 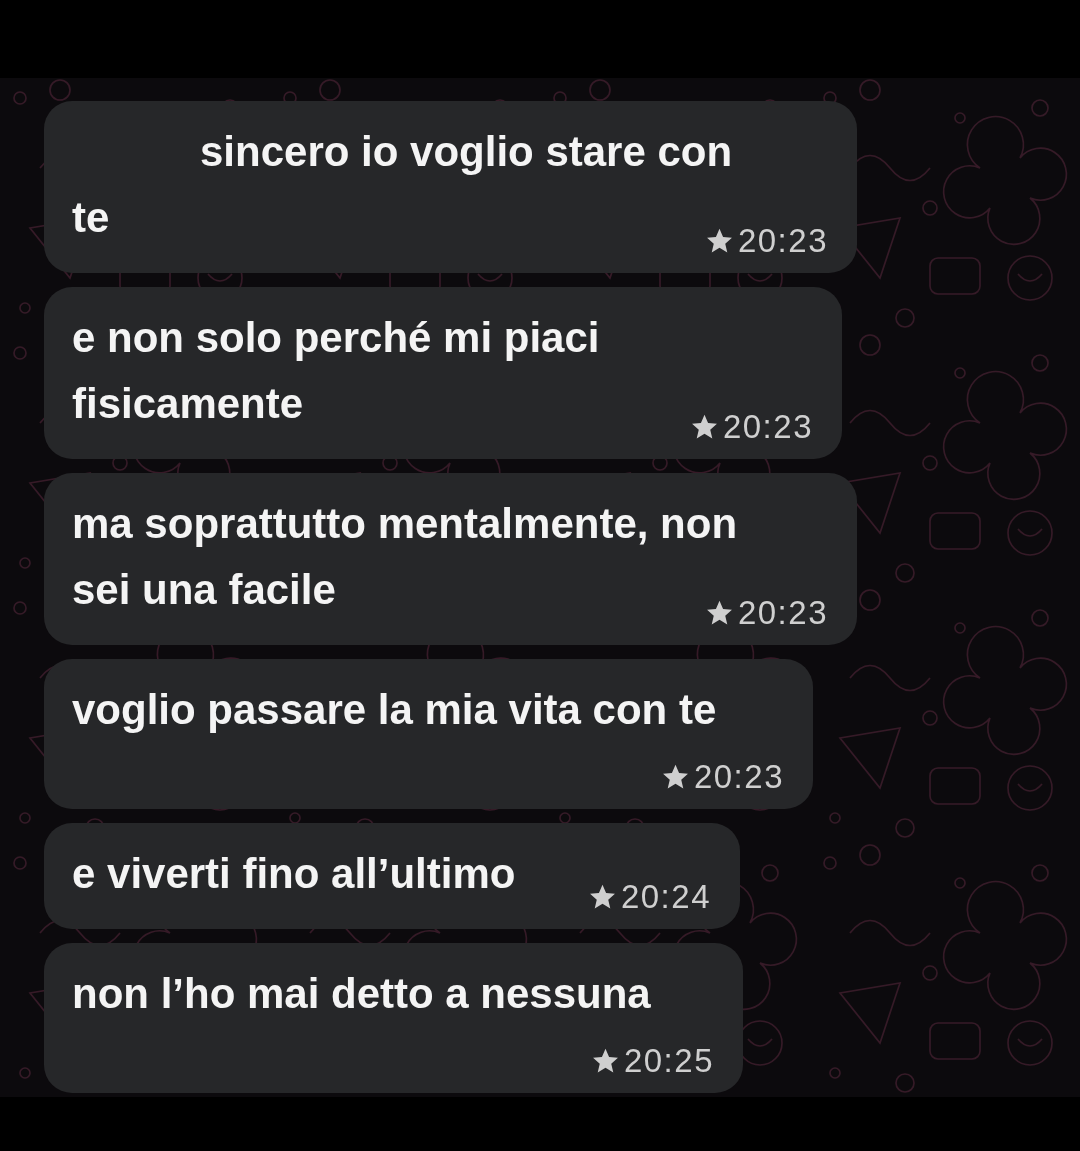 I want to click on message-text: voglio passare la mia vita con te, so click(x=394, y=710).